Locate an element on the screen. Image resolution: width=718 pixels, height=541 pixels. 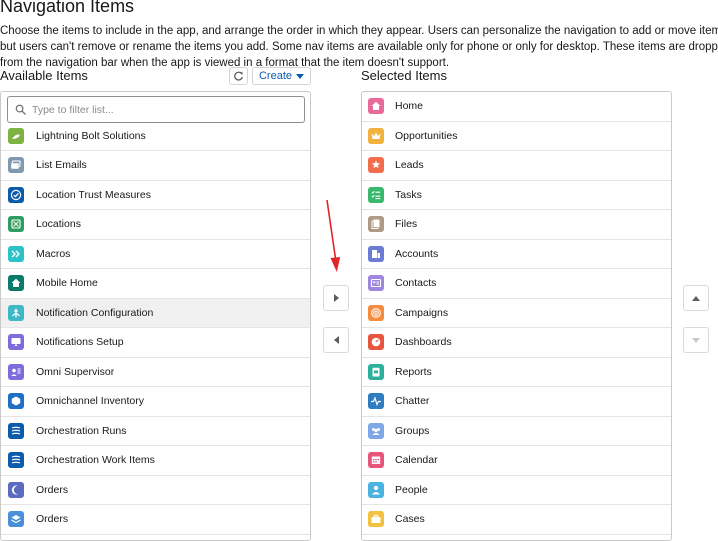
list-item-label: Tasks is located at coordinates (408, 194).